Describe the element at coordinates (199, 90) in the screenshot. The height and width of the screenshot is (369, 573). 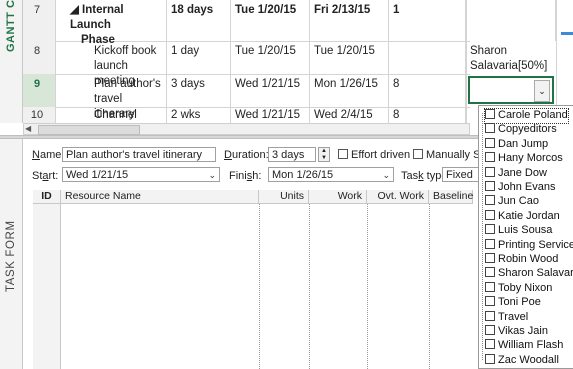
I see `duration-cell: 3 days` at that location.